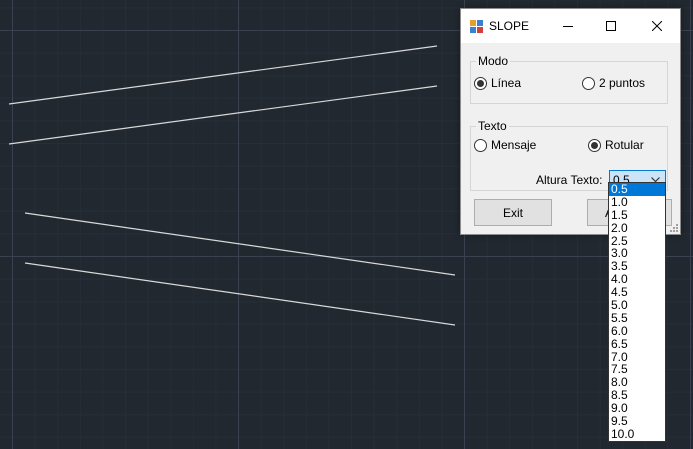 The height and width of the screenshot is (449, 693). Describe the element at coordinates (637, 434) in the screenshot. I see `dropdown-option: 10.0` at that location.